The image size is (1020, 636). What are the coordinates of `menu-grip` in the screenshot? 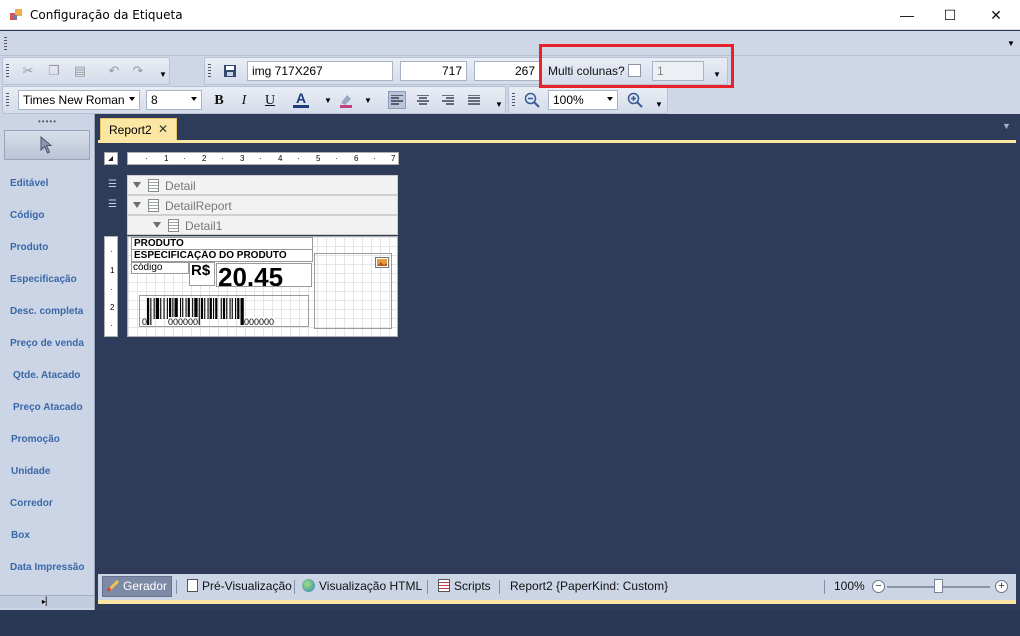 It's located at (5, 43).